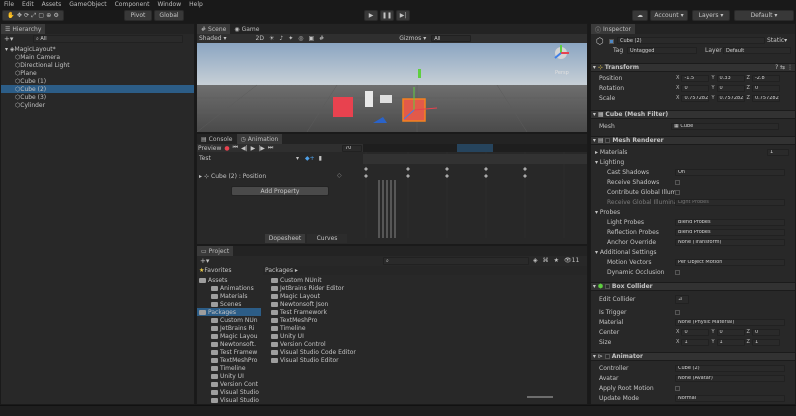 This screenshot has height=416, width=796. What do you see at coordinates (425, 336) in the screenshot?
I see `package-item: Unity UI` at bounding box center [425, 336].